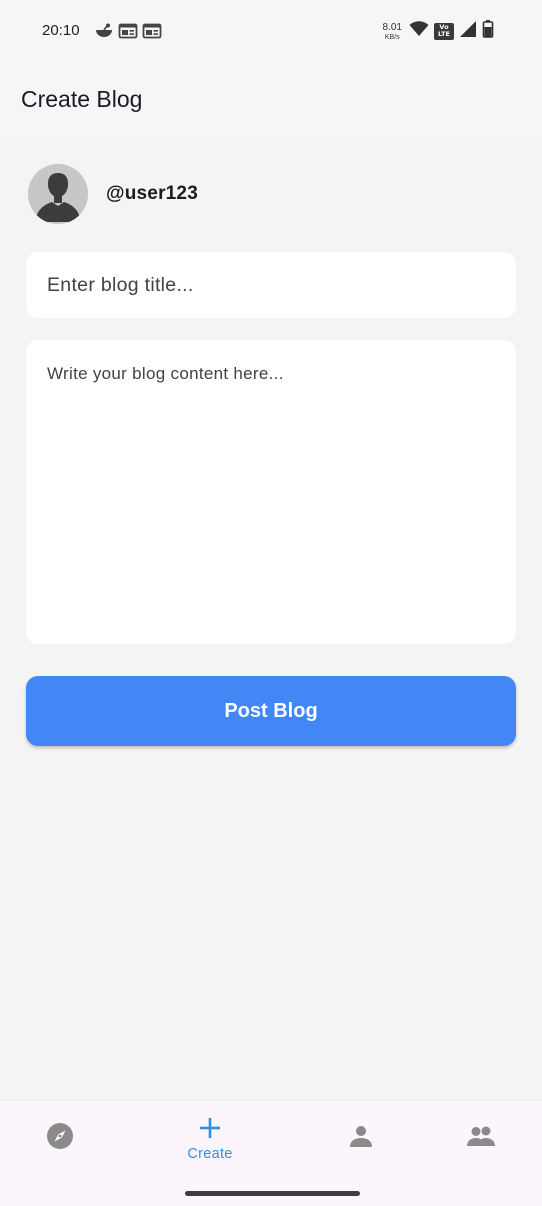  Describe the element at coordinates (361, 1138) in the screenshot. I see `person-icon` at that location.